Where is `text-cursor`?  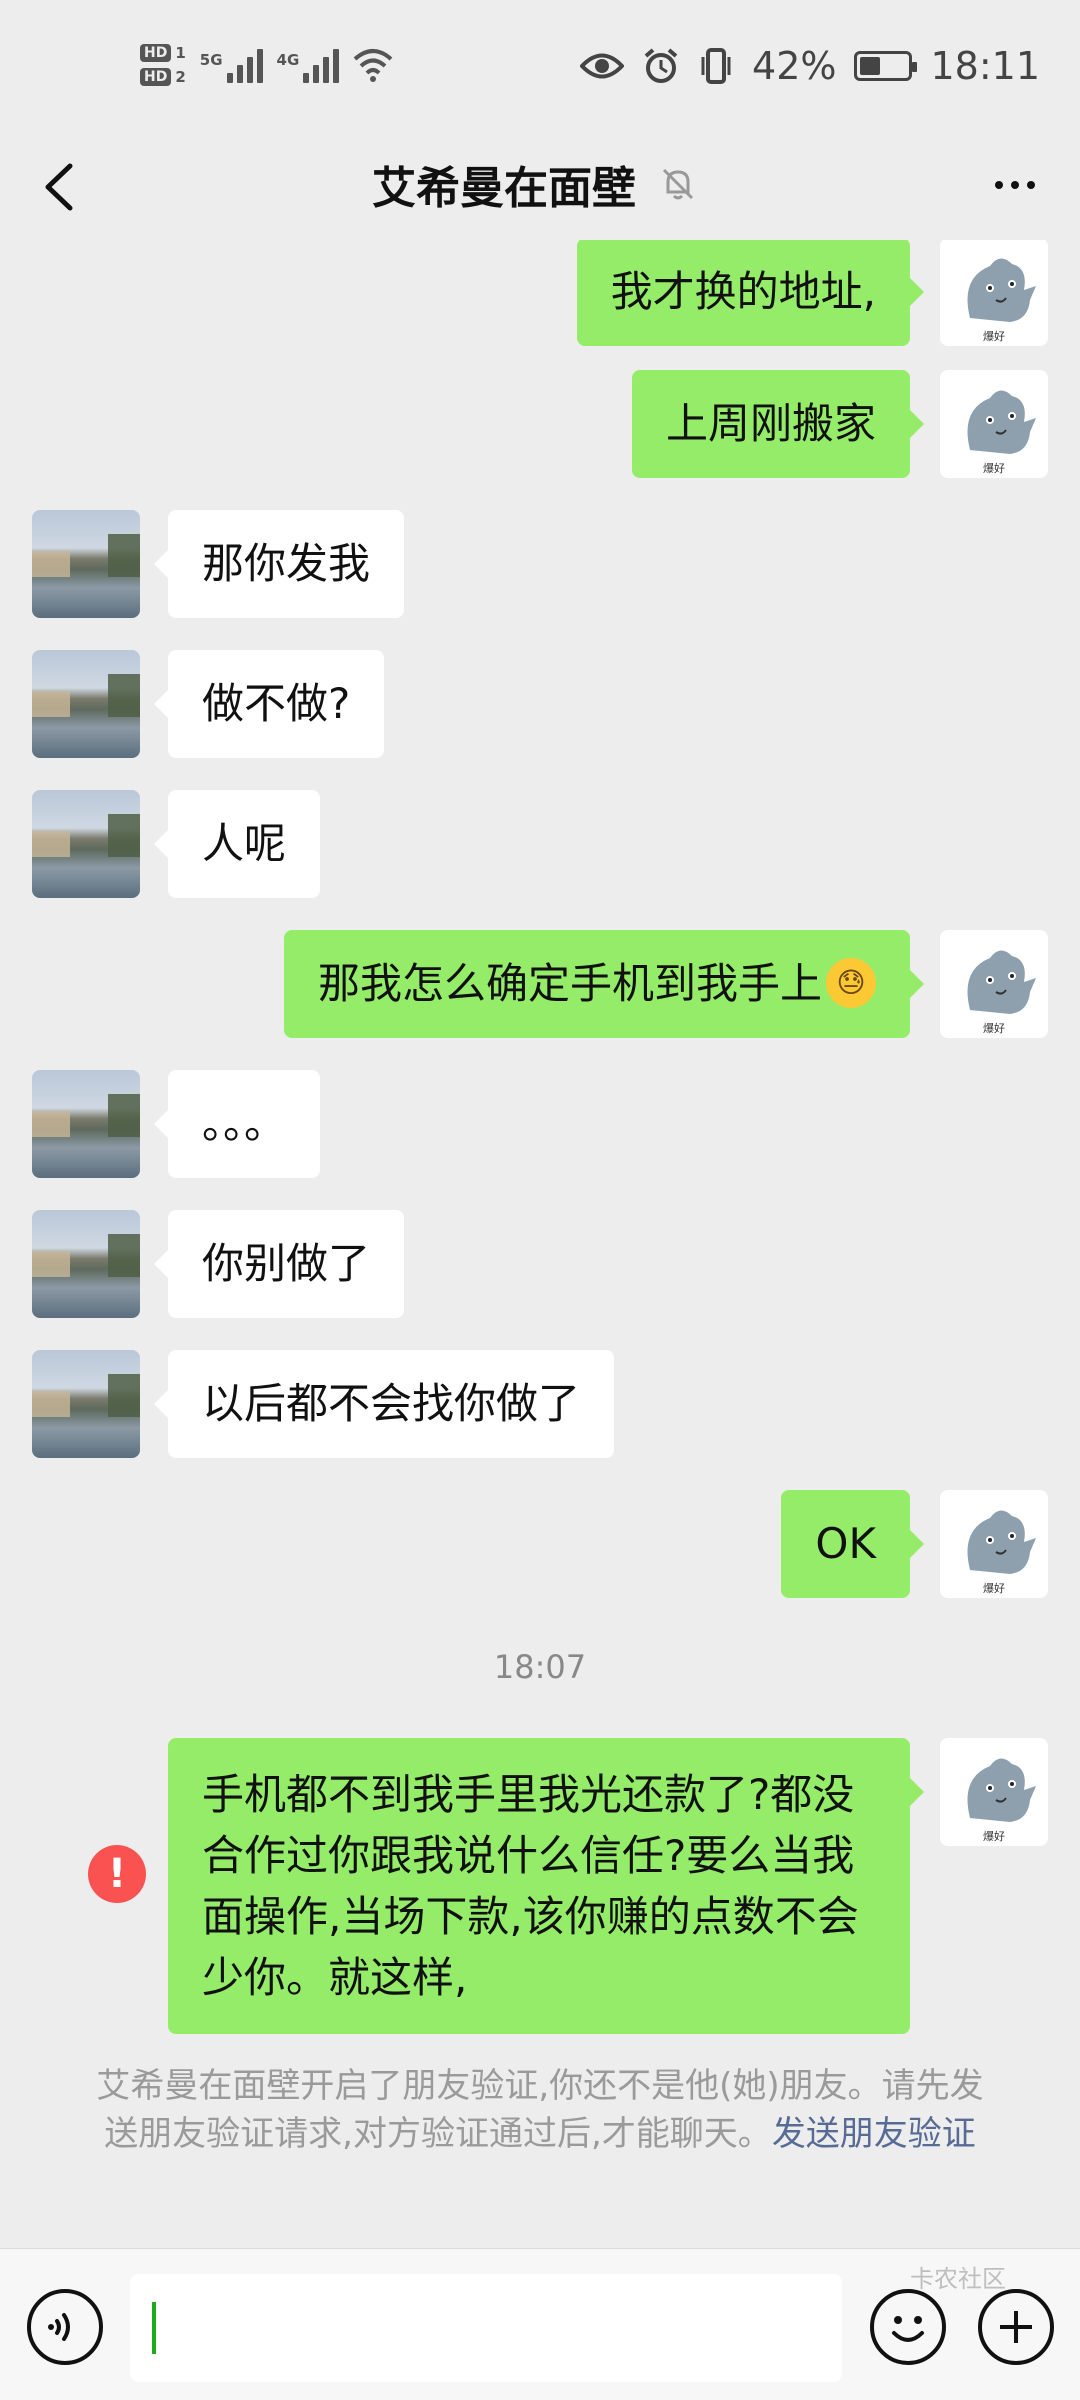 text-cursor is located at coordinates (154, 2328).